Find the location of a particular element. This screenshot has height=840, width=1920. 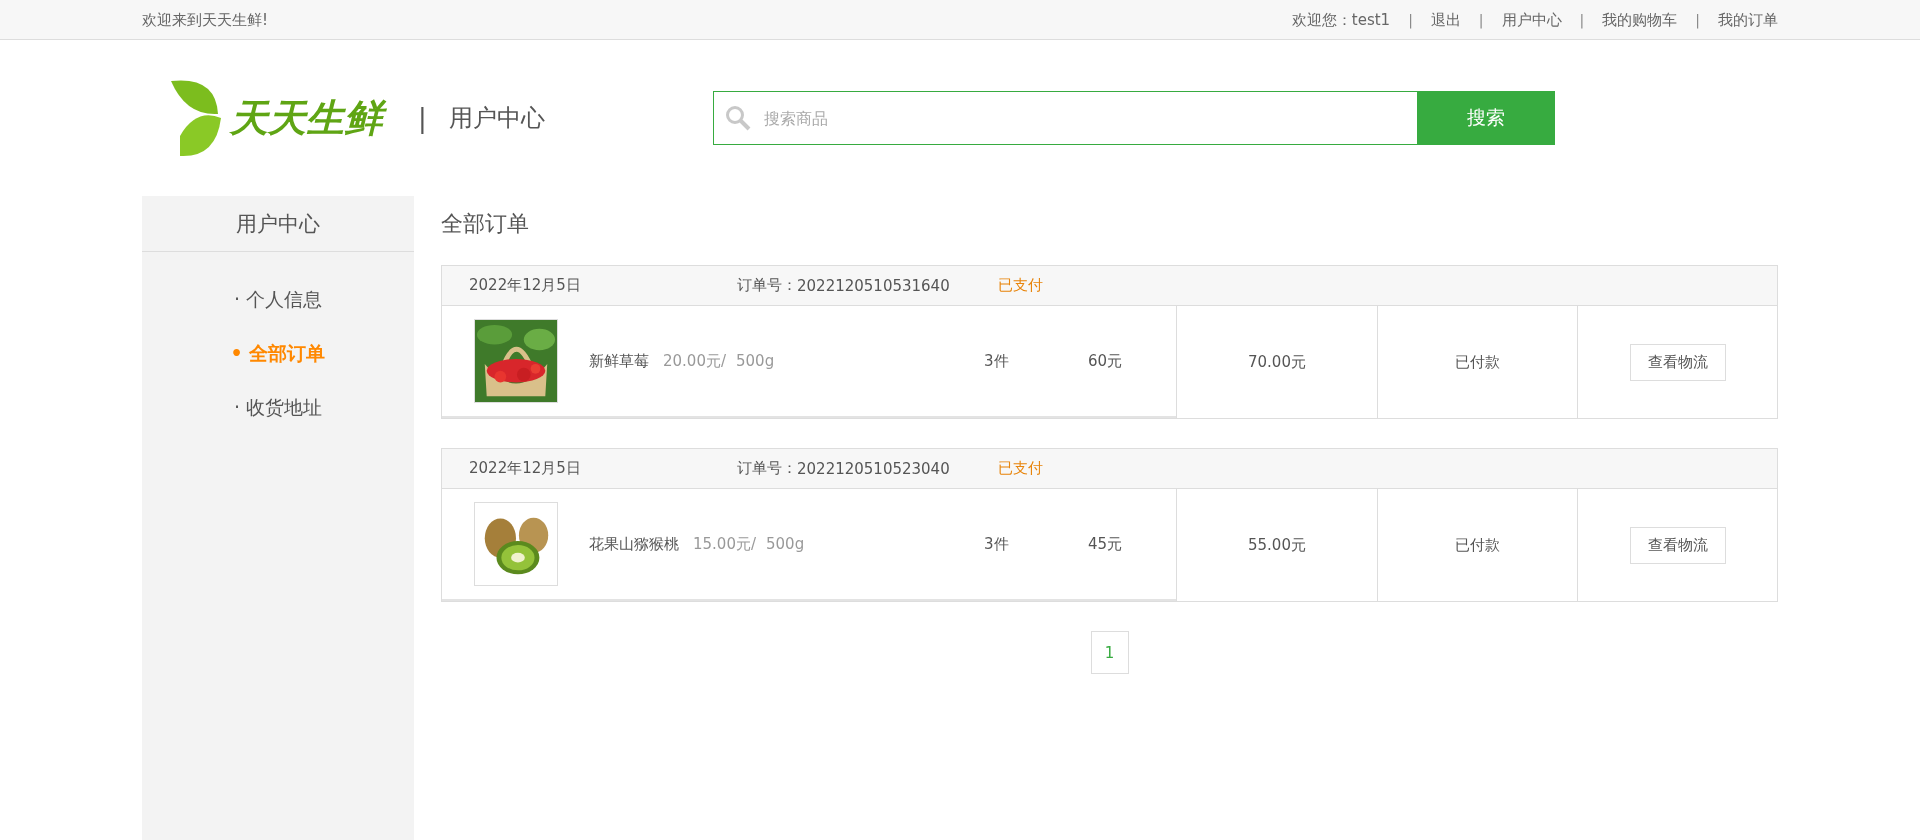

top-link: 我的购物车 is located at coordinates (1640, 20).